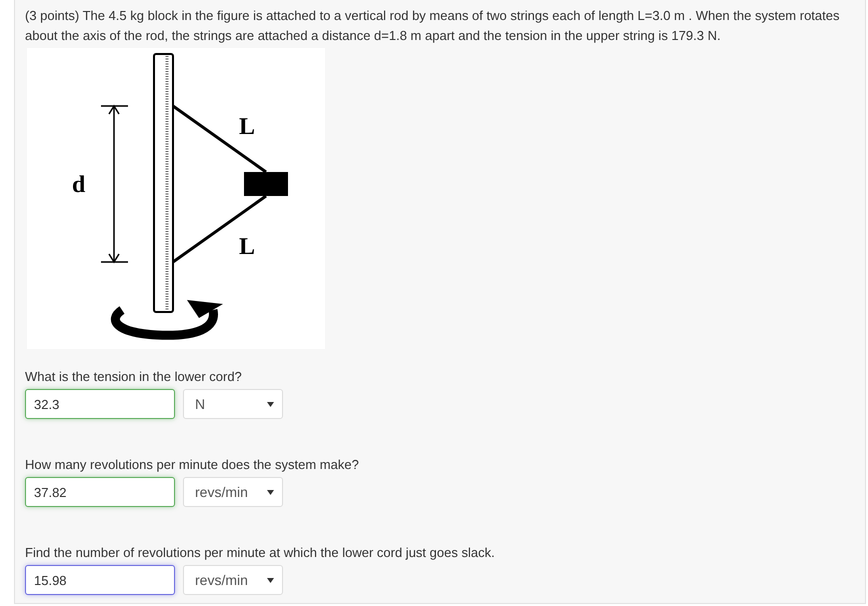 The height and width of the screenshot is (606, 868). I want to click on question-text: What is the tension in the lower cord?, so click(134, 377).